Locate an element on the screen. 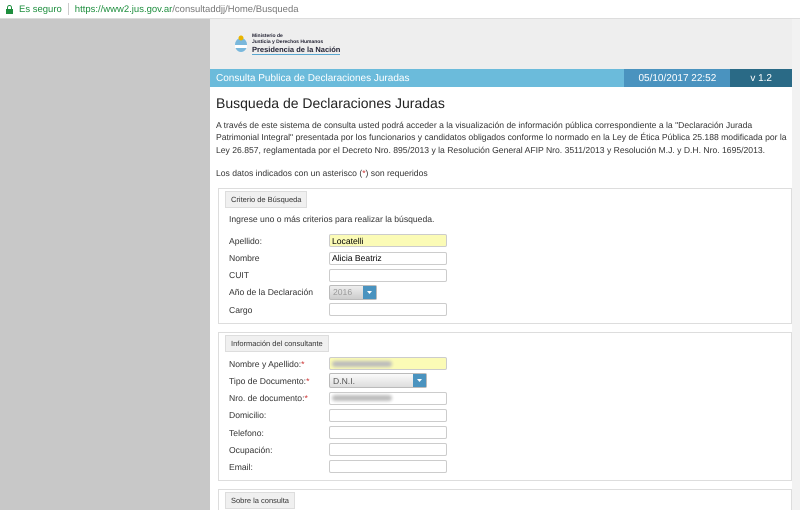  lock-icon is located at coordinates (9, 9).